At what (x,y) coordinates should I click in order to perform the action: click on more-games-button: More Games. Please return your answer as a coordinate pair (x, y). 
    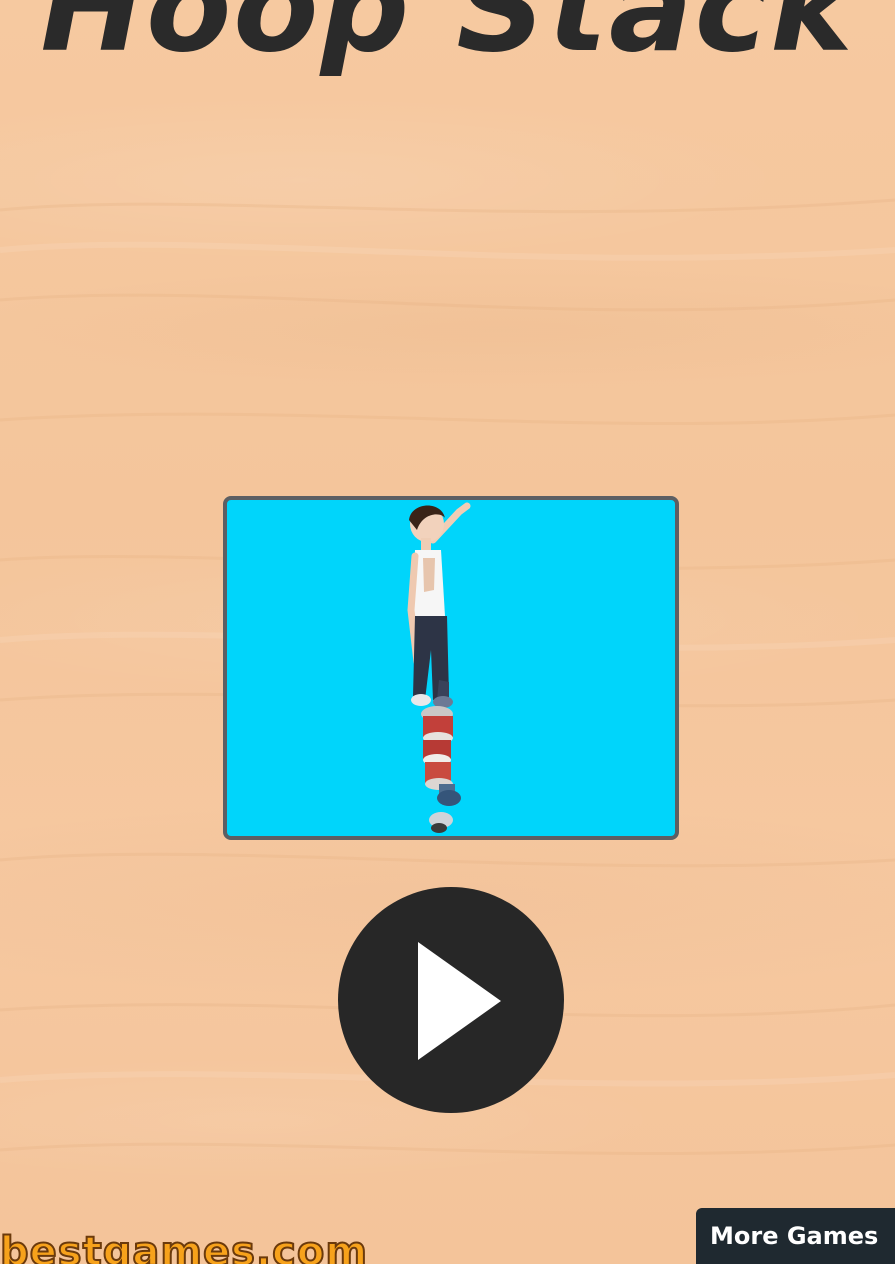
    Looking at the image, I should click on (795, 1236).